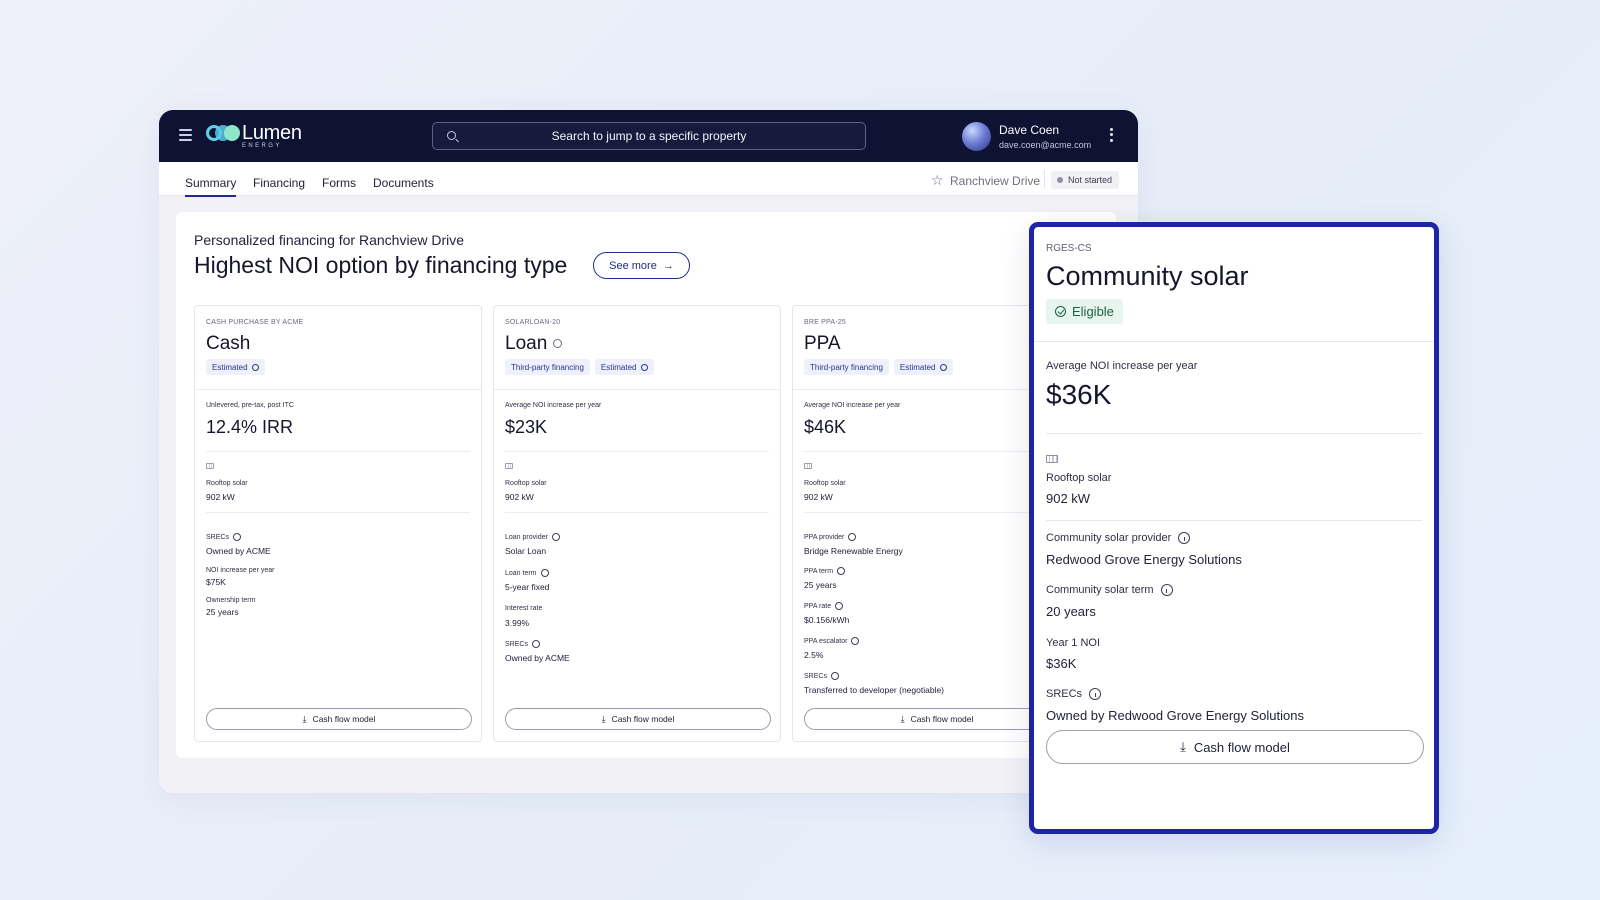 This screenshot has height=900, width=1600. I want to click on detail-value: 5-year fixed, so click(527, 587).